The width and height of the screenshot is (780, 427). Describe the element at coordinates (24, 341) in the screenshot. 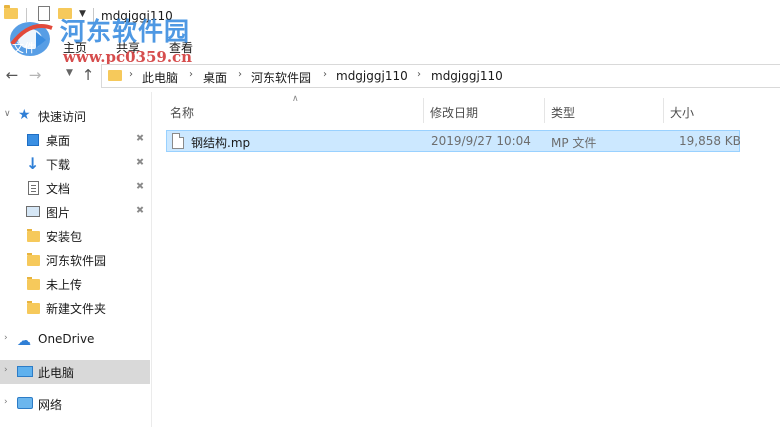

I see `cloud-icon: ☁` at that location.